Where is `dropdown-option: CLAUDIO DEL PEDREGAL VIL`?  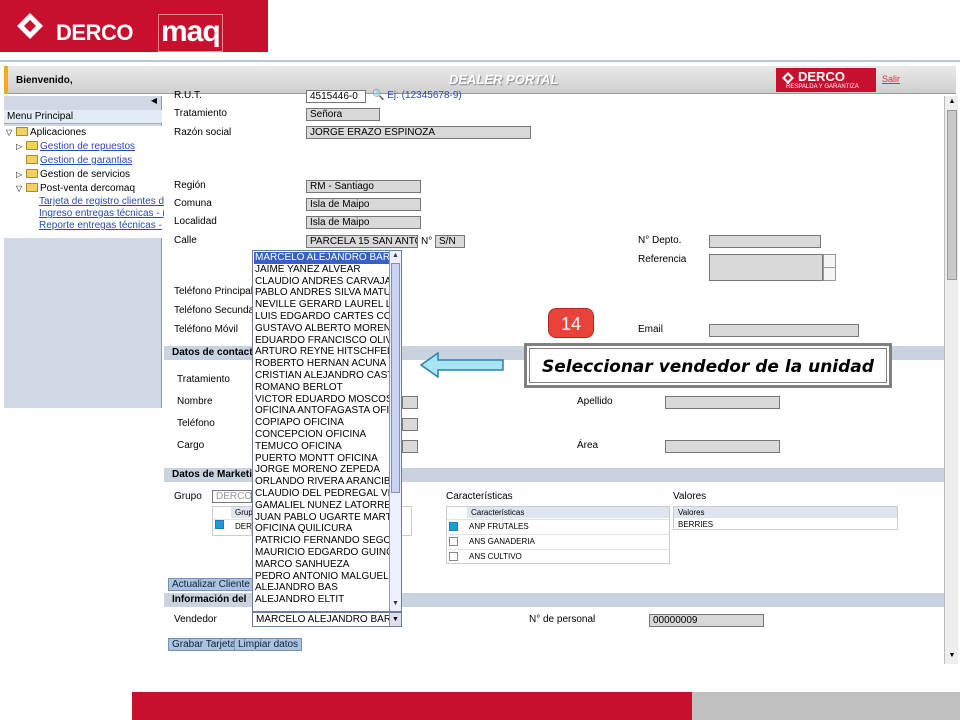 dropdown-option: CLAUDIO DEL PEDREGAL VIL is located at coordinates (322, 494).